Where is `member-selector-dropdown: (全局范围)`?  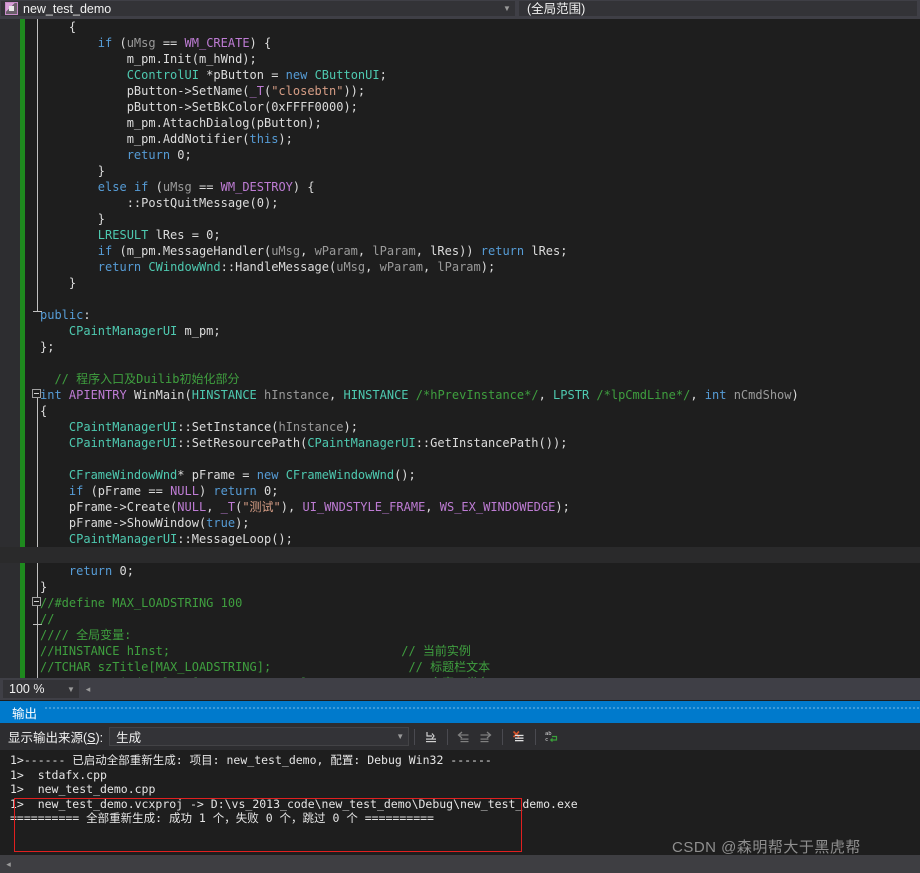 member-selector-dropdown: (全局范围) is located at coordinates (718, 8).